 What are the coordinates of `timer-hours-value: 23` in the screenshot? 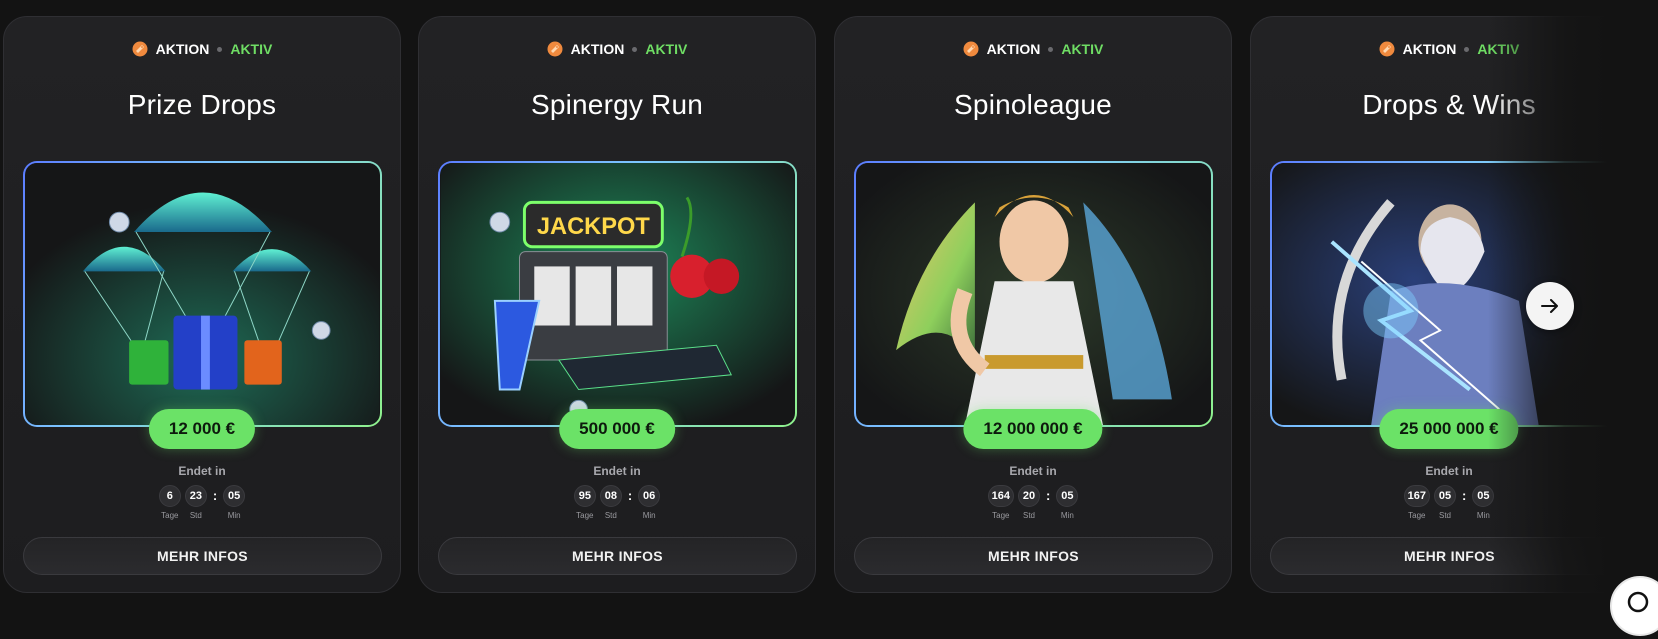 It's located at (195, 496).